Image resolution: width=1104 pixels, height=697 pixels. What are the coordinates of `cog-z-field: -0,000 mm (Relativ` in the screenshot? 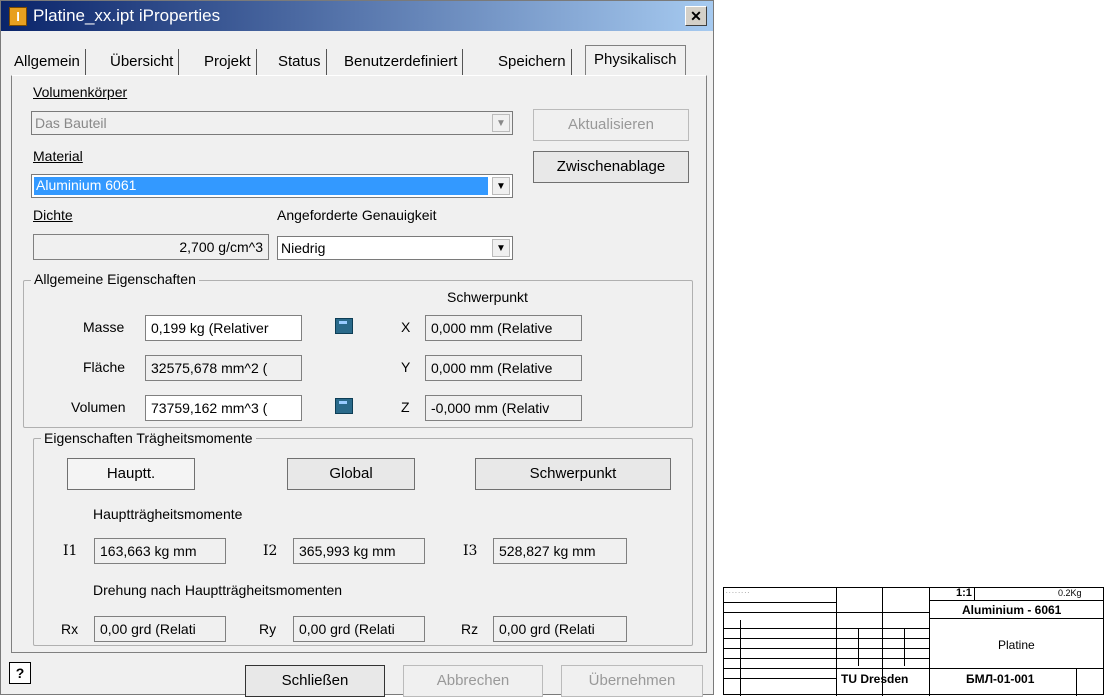 It's located at (503, 408).